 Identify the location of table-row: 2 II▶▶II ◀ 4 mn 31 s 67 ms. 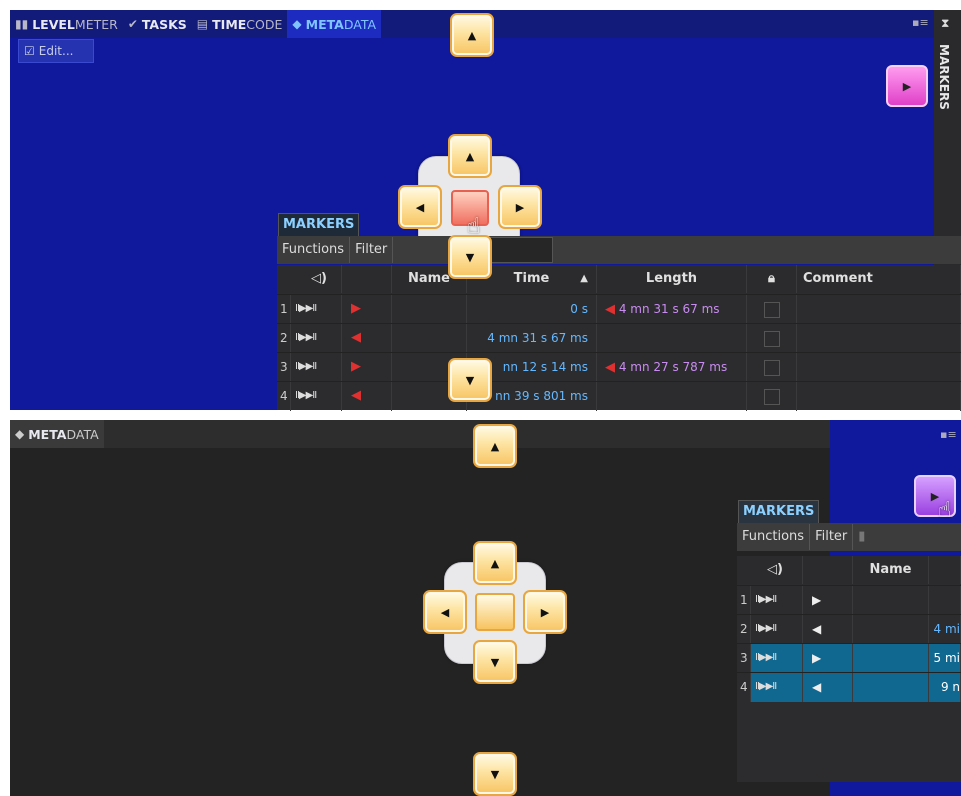
(619, 338).